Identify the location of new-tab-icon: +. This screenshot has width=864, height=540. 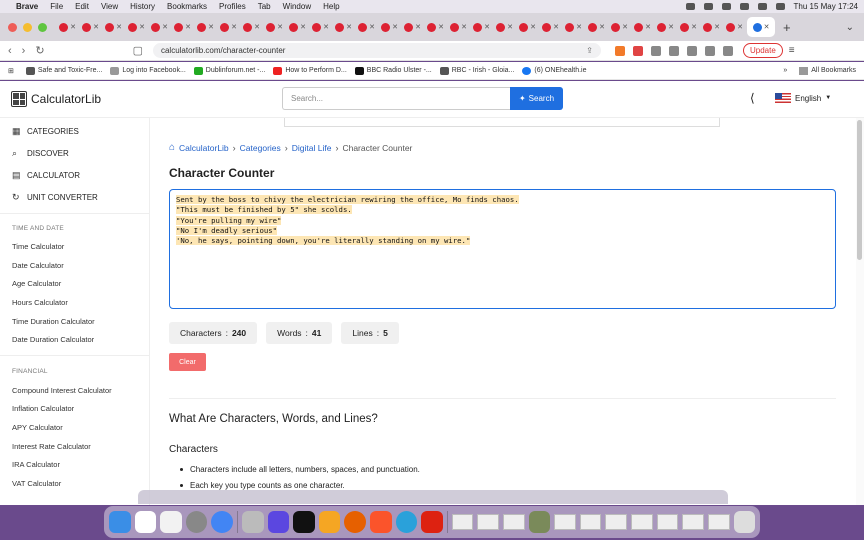
(787, 27).